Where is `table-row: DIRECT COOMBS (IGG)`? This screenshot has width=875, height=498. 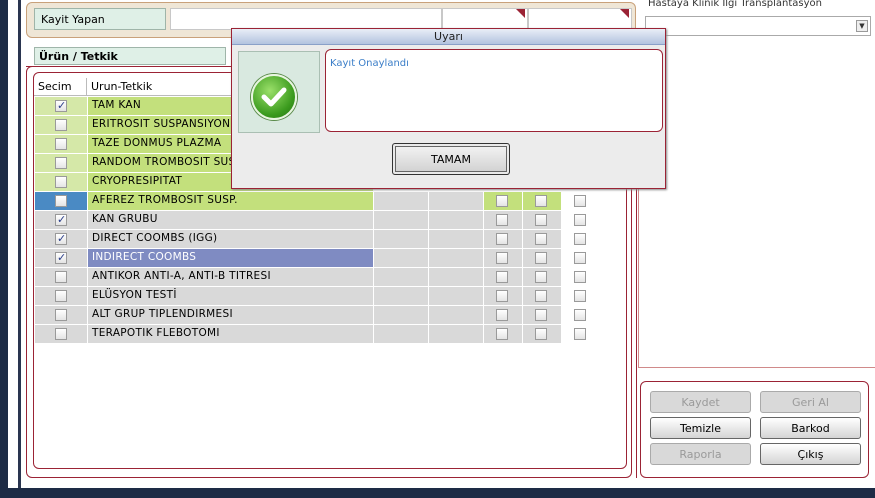 table-row: DIRECT COOMBS (IGG) is located at coordinates (317, 239).